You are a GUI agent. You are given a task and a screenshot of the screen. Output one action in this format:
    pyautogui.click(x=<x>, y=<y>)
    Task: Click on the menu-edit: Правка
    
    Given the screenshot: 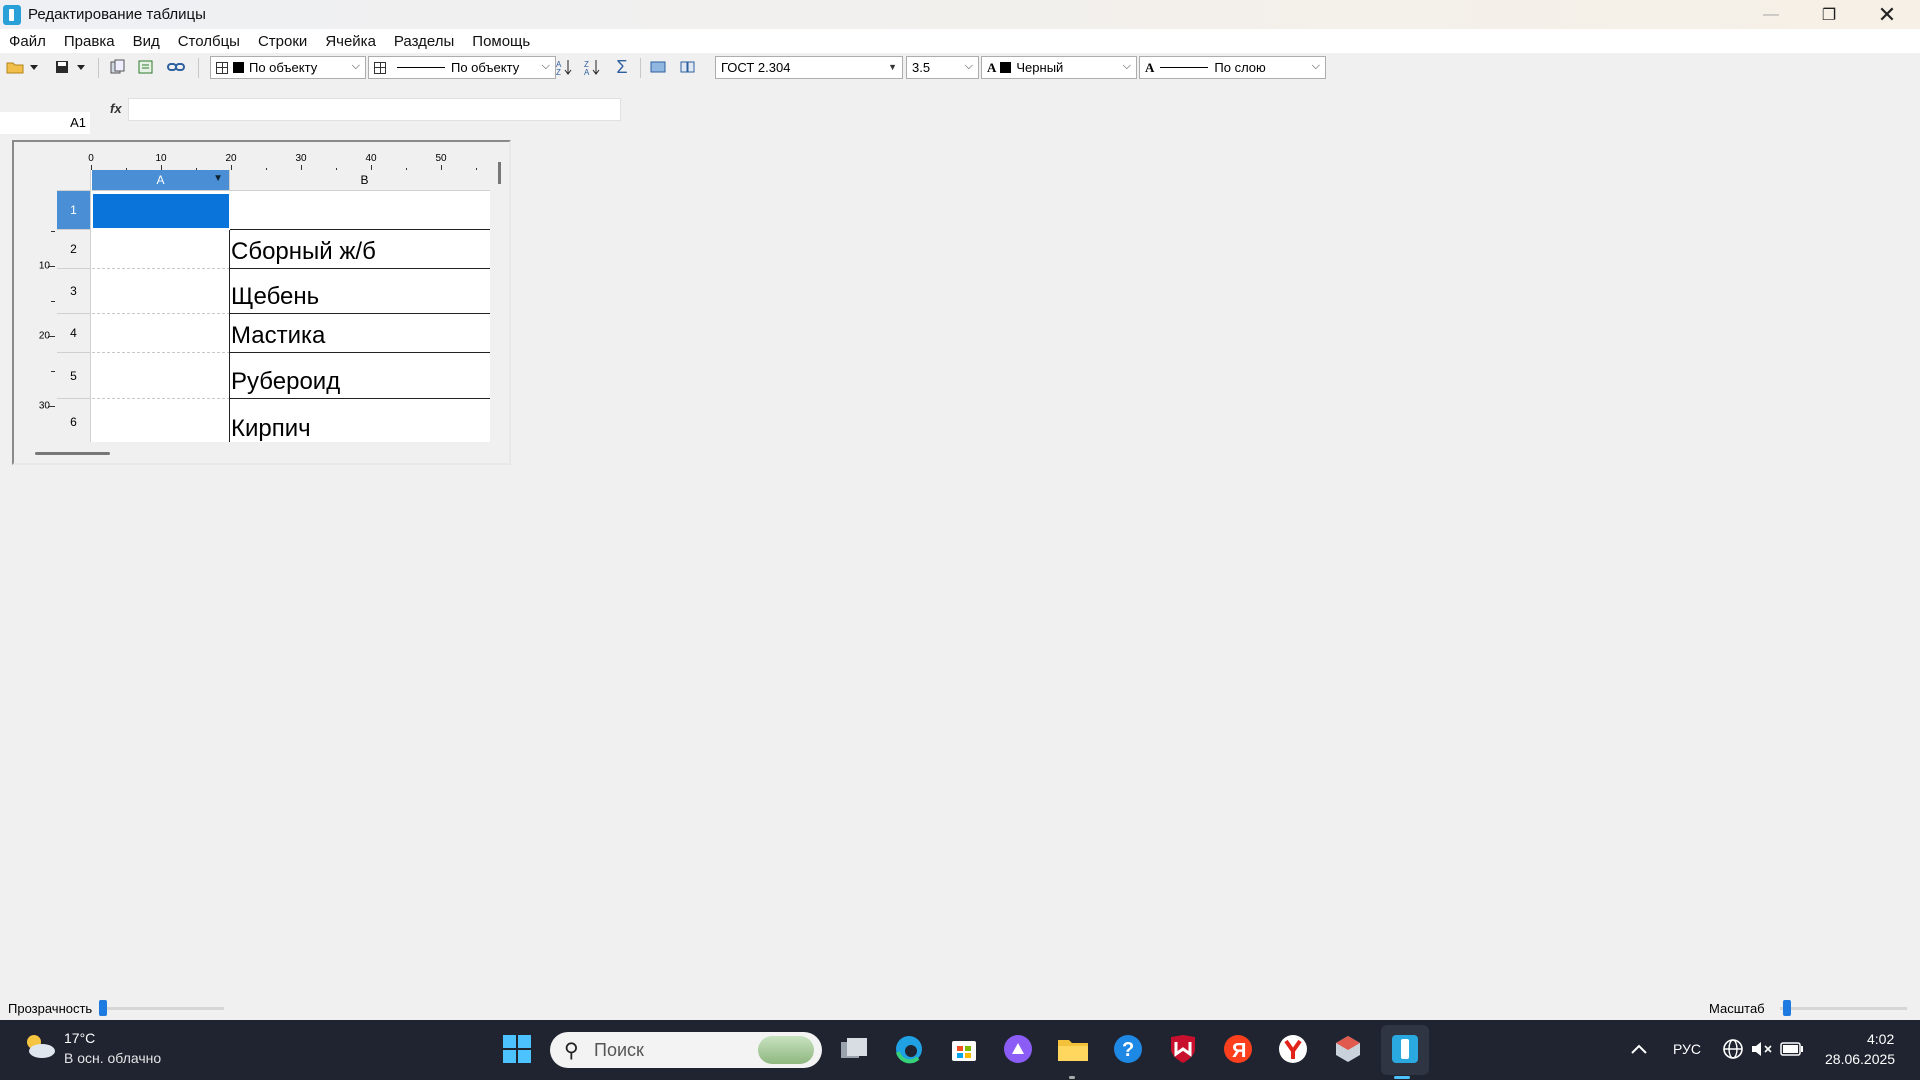 What is the action you would take?
    pyautogui.click(x=89, y=41)
    